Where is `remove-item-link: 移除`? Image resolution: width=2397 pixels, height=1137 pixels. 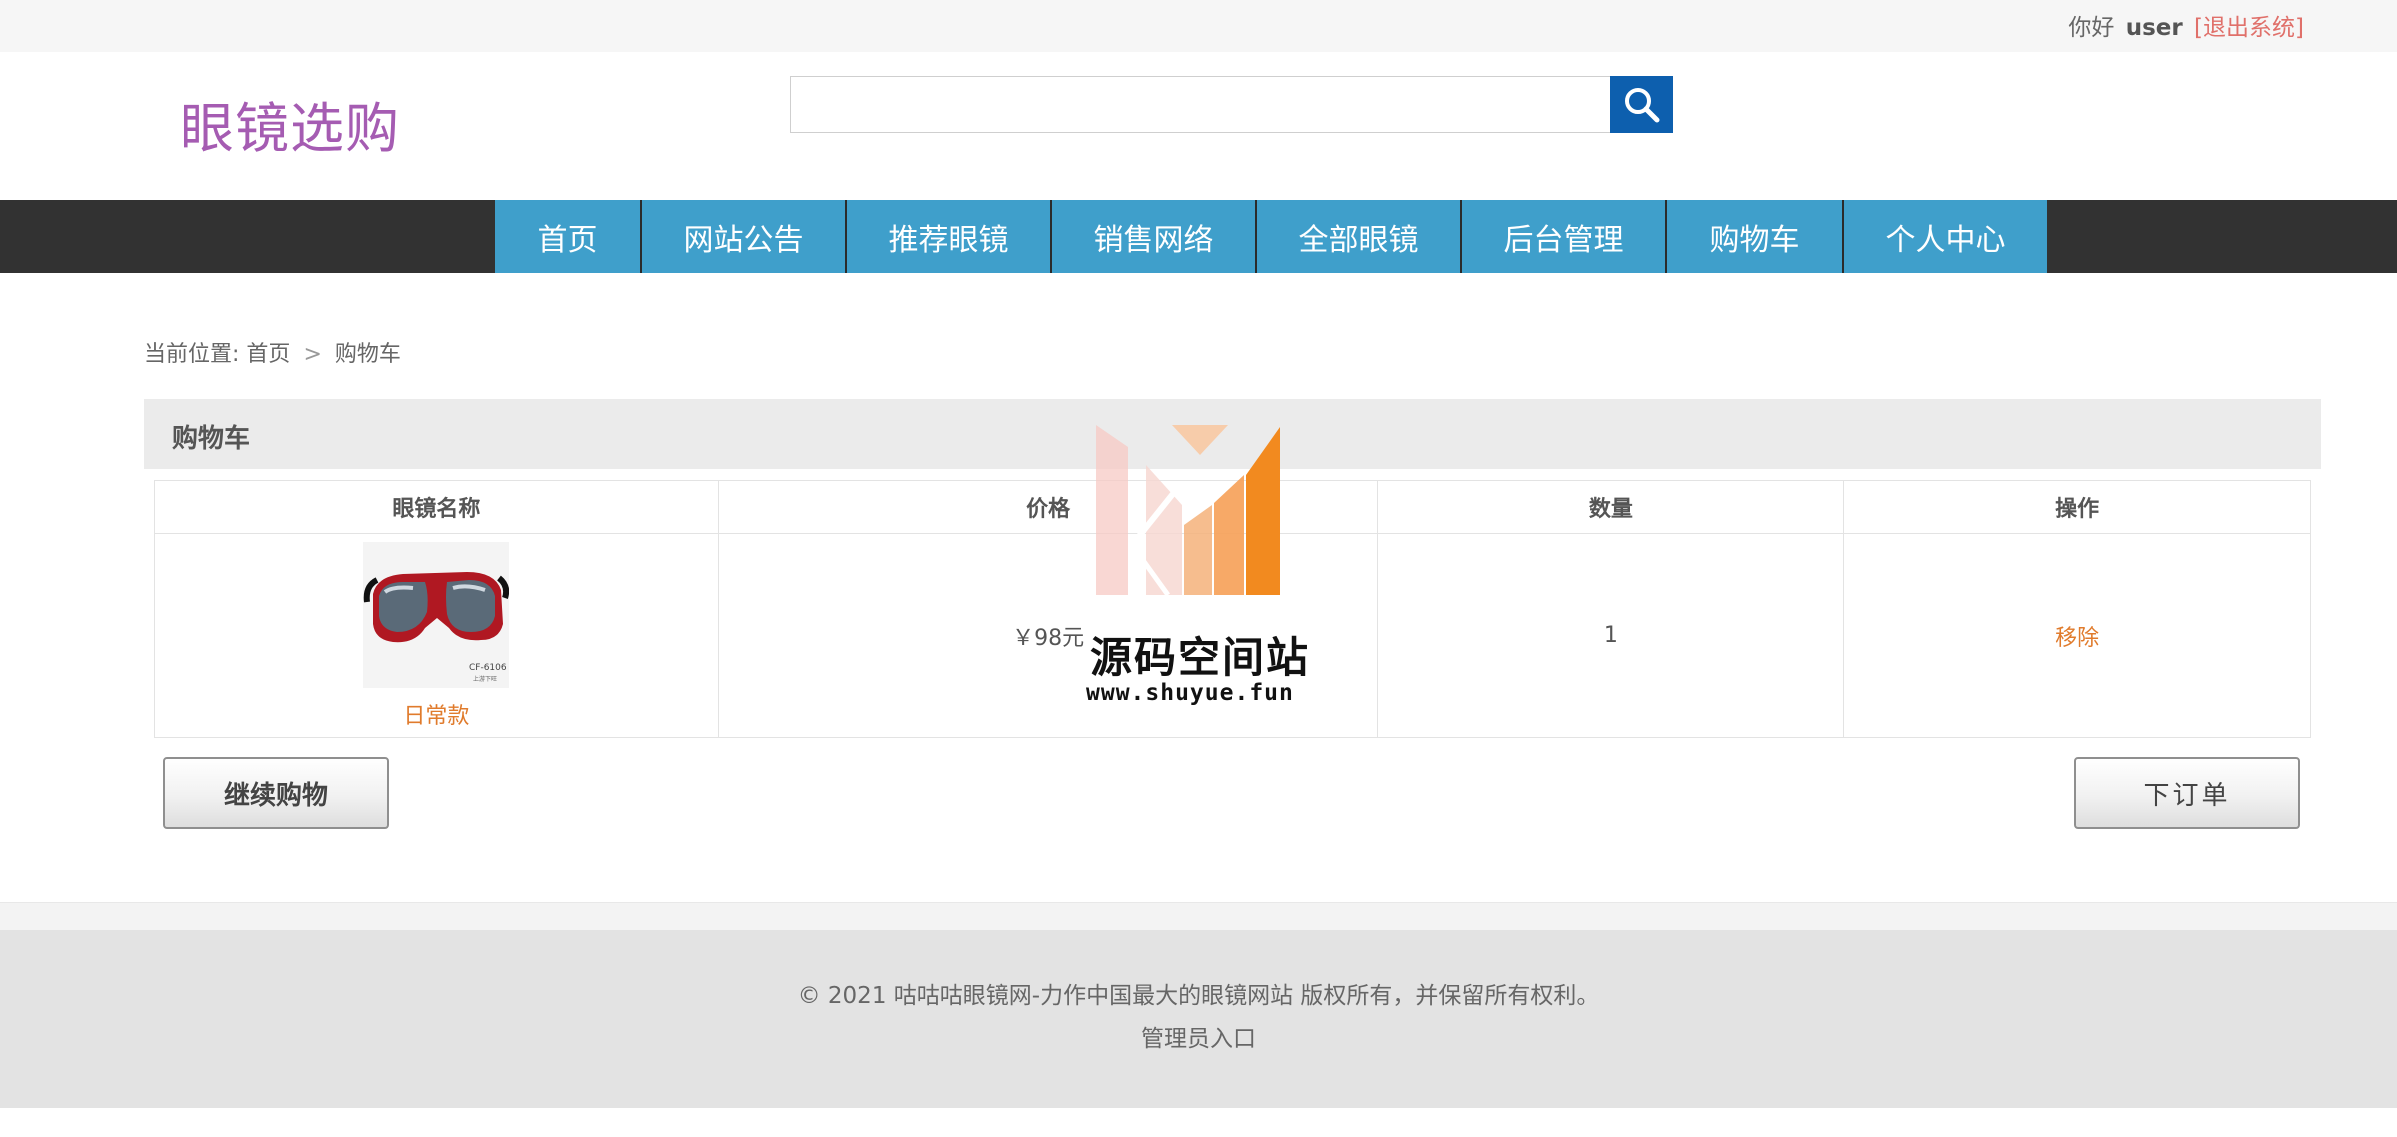 remove-item-link: 移除 is located at coordinates (2077, 638).